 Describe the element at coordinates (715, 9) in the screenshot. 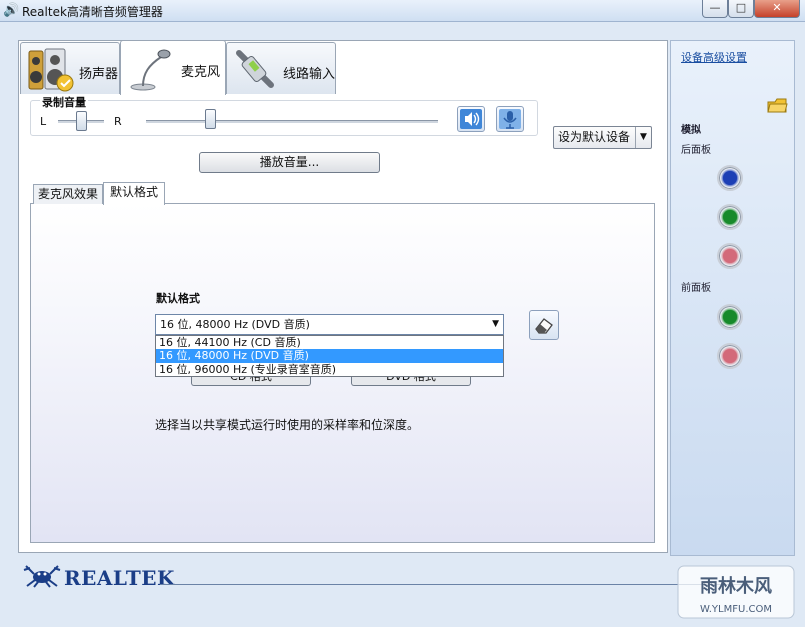

I see `minimize-button: —` at that location.